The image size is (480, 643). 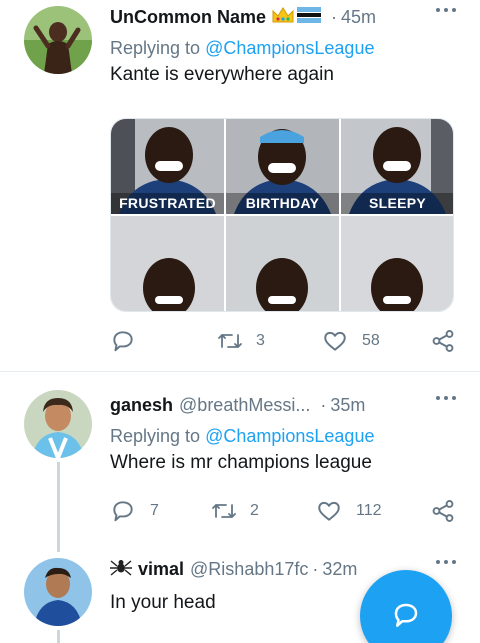 I want to click on spider-emoji-icon, so click(x=121, y=569).